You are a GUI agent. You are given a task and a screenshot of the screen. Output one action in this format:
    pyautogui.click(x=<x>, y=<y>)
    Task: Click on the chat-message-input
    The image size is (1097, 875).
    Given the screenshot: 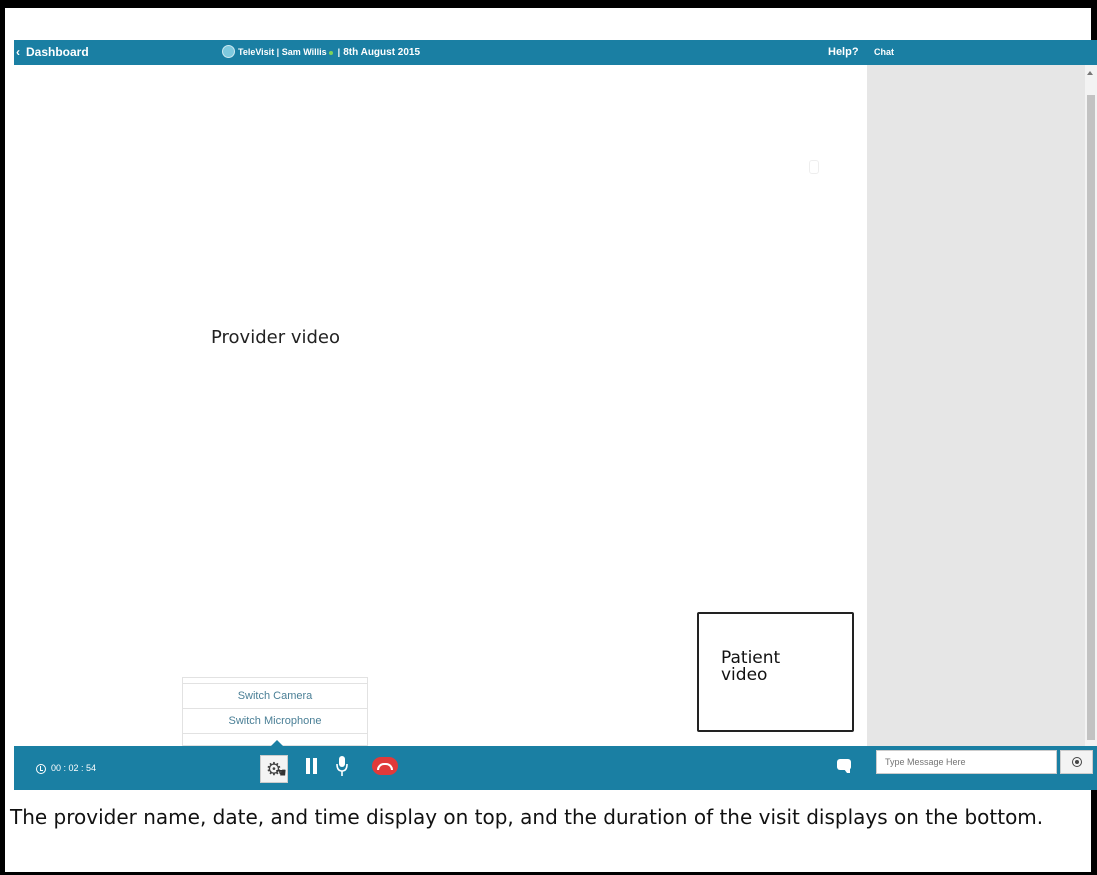 What is the action you would take?
    pyautogui.click(x=966, y=762)
    